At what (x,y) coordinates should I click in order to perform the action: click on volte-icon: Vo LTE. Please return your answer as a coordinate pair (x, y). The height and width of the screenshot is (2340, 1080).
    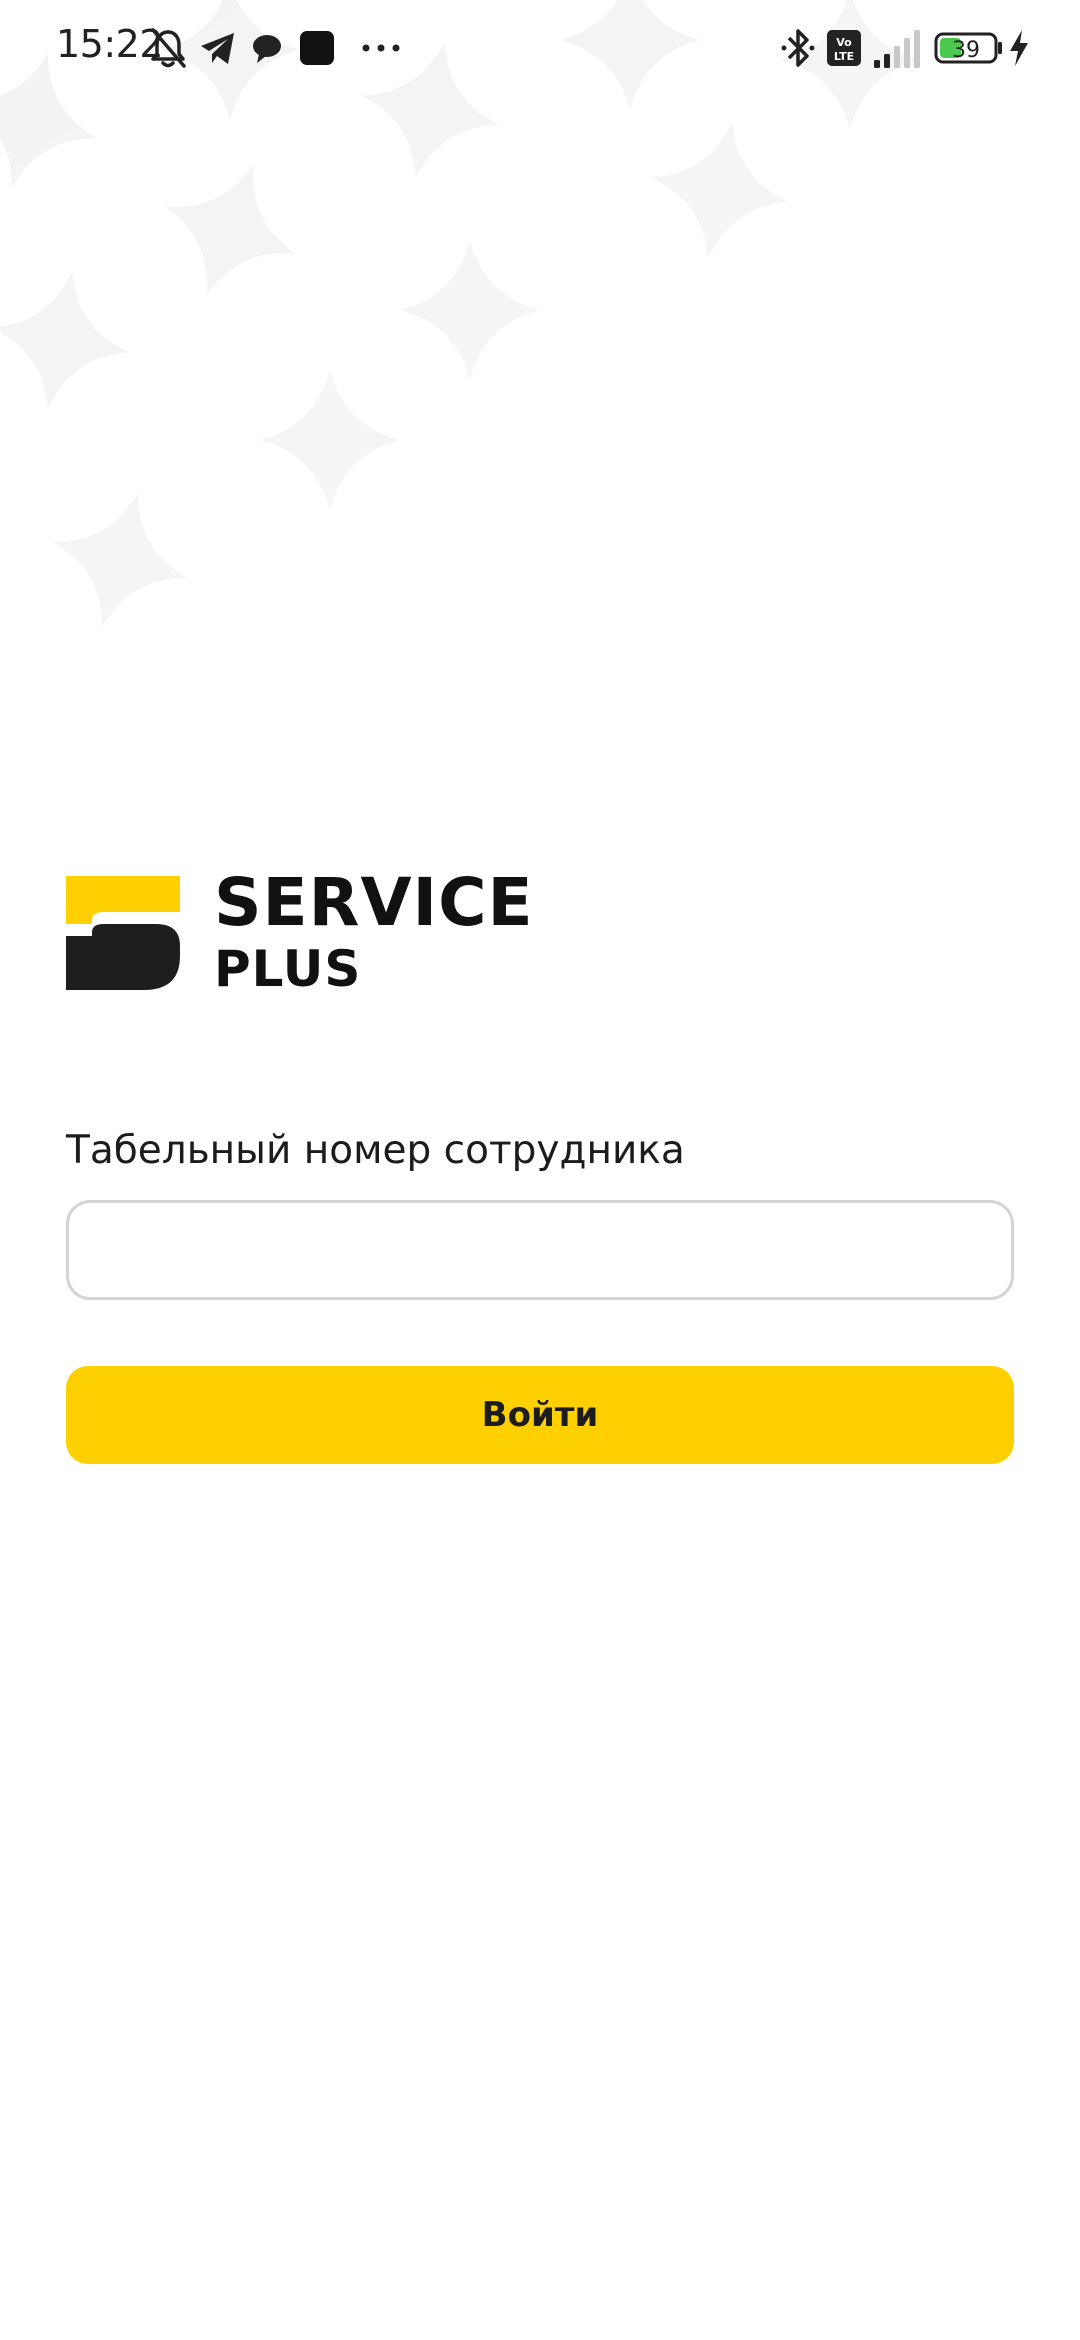
    Looking at the image, I should click on (844, 48).